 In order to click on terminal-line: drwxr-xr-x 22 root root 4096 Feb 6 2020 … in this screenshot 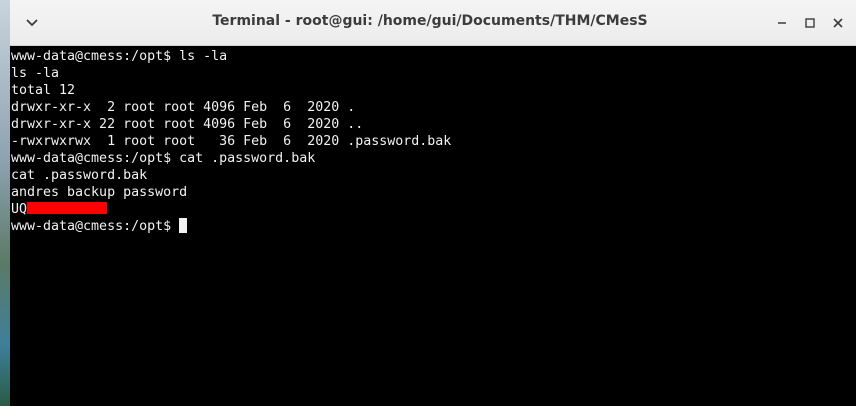, I will do `click(187, 124)`.